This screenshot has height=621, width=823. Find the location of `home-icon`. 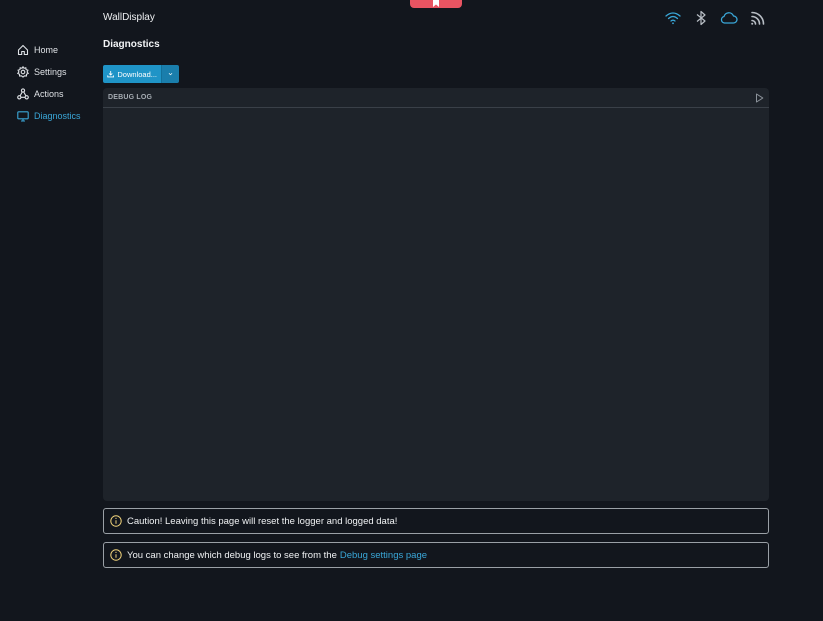

home-icon is located at coordinates (23, 50).